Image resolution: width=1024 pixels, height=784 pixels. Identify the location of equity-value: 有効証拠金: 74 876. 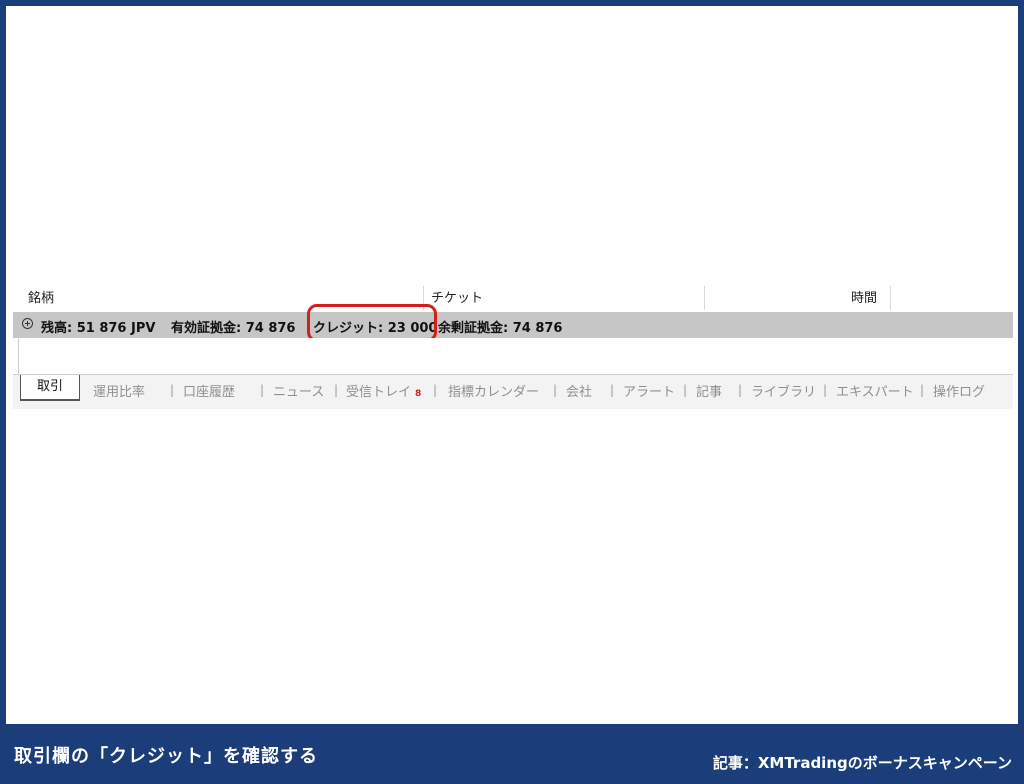
(233, 328).